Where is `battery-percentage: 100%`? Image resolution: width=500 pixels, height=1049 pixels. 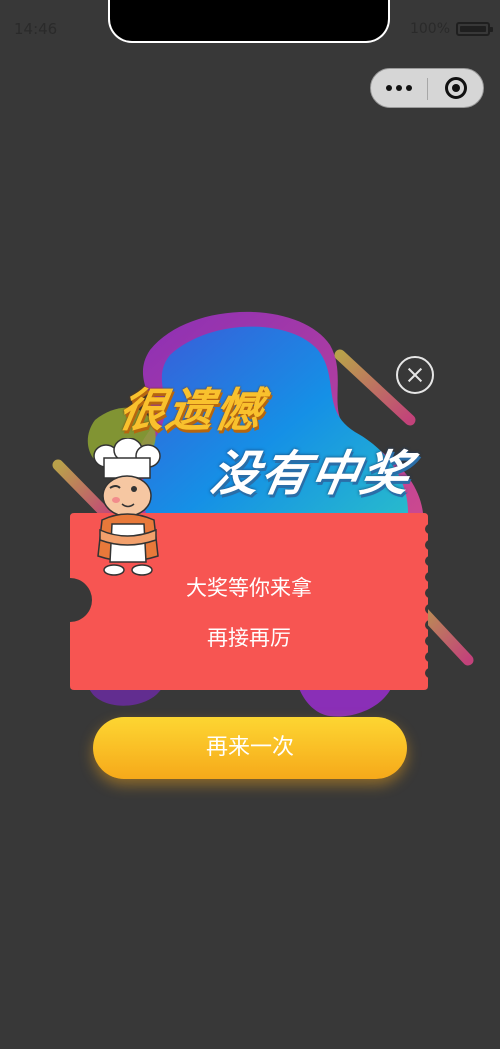 battery-percentage: 100% is located at coordinates (429, 29).